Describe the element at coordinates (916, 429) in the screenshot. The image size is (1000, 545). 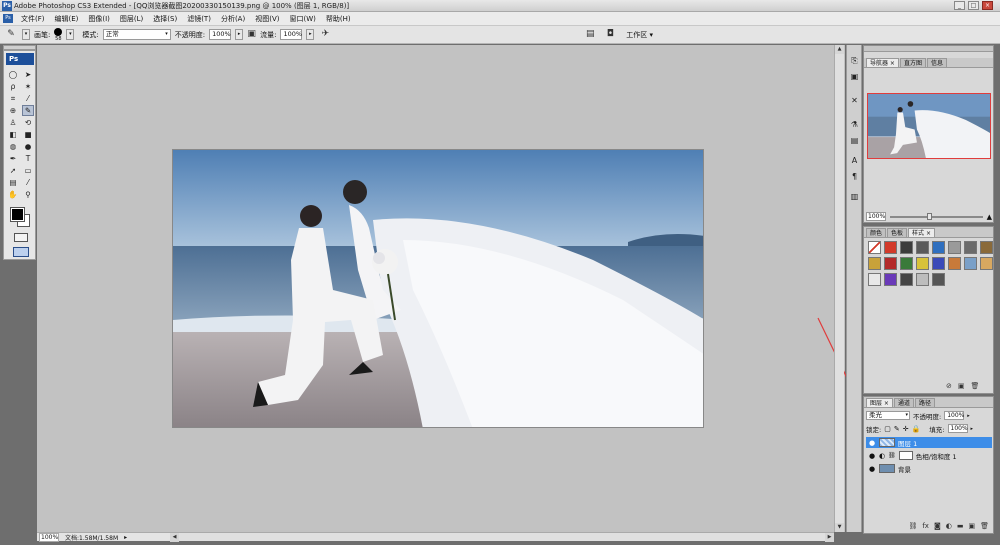
I see `lock-all-icon: 🔒` at that location.